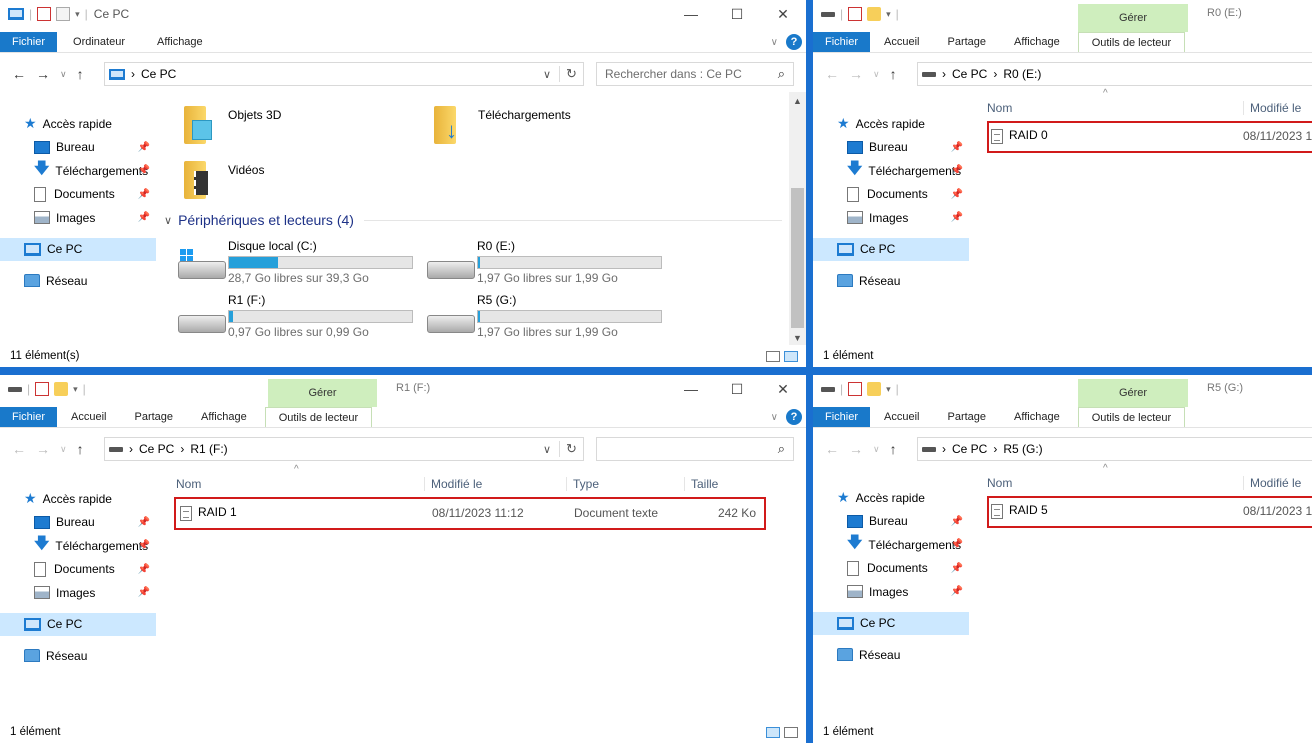 The height and width of the screenshot is (743, 1312). I want to click on sidebar-item-ce-pc: Ce PC, so click(78, 249).